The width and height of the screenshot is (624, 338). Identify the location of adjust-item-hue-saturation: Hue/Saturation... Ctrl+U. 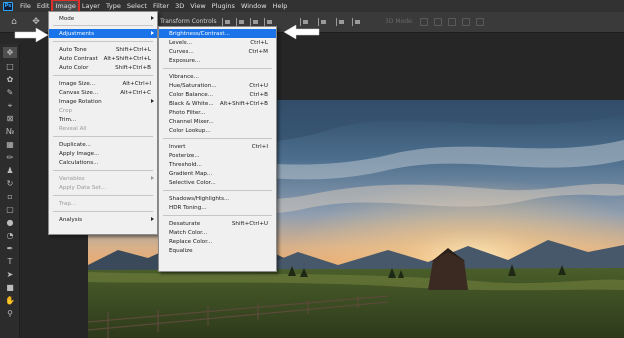
(217, 85).